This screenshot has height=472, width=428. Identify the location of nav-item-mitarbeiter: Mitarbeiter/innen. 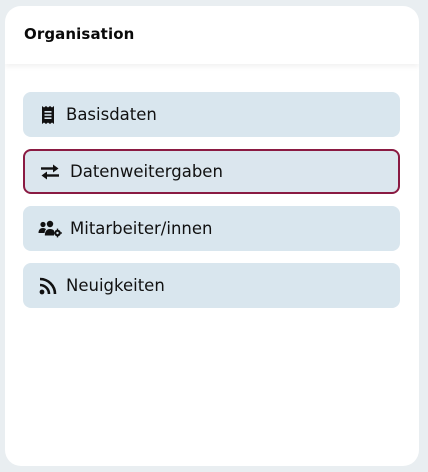
(211, 228).